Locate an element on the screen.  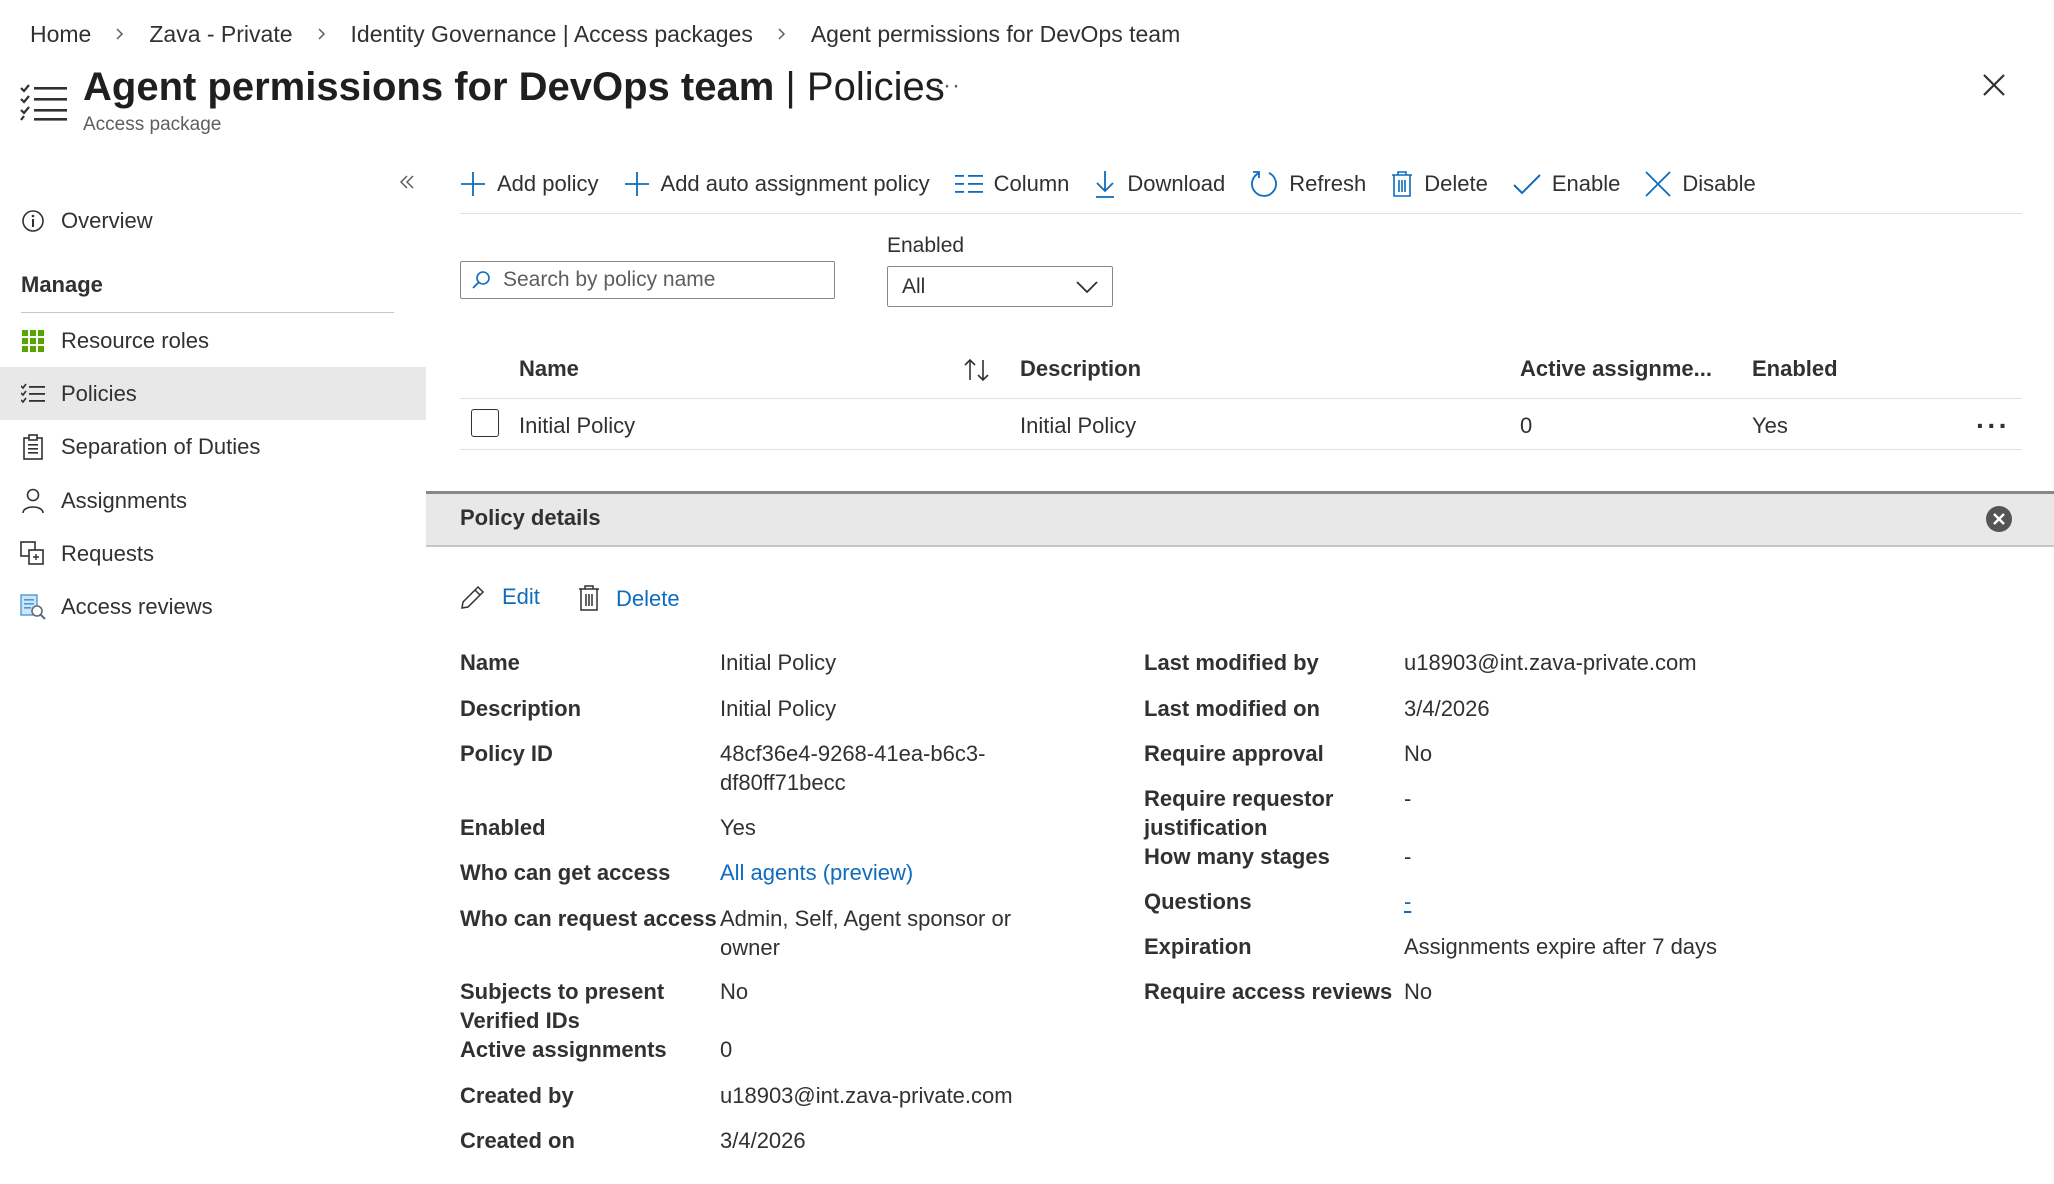
pencil-icon is located at coordinates (473, 597).